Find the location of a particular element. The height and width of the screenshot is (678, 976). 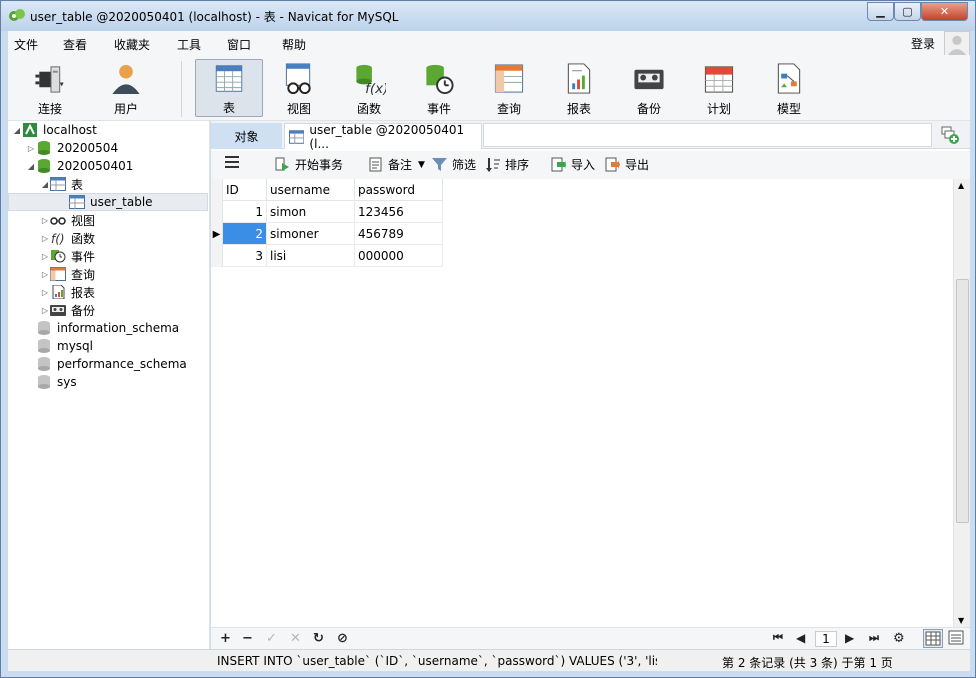

tree-label-functions: 函数 is located at coordinates (83, 238).